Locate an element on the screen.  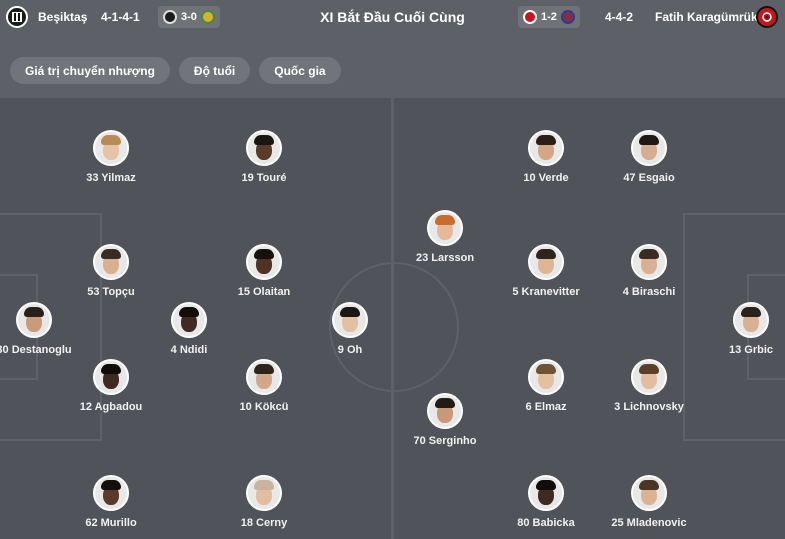
home-player: 30 Destanoglu is located at coordinates (44, 329).